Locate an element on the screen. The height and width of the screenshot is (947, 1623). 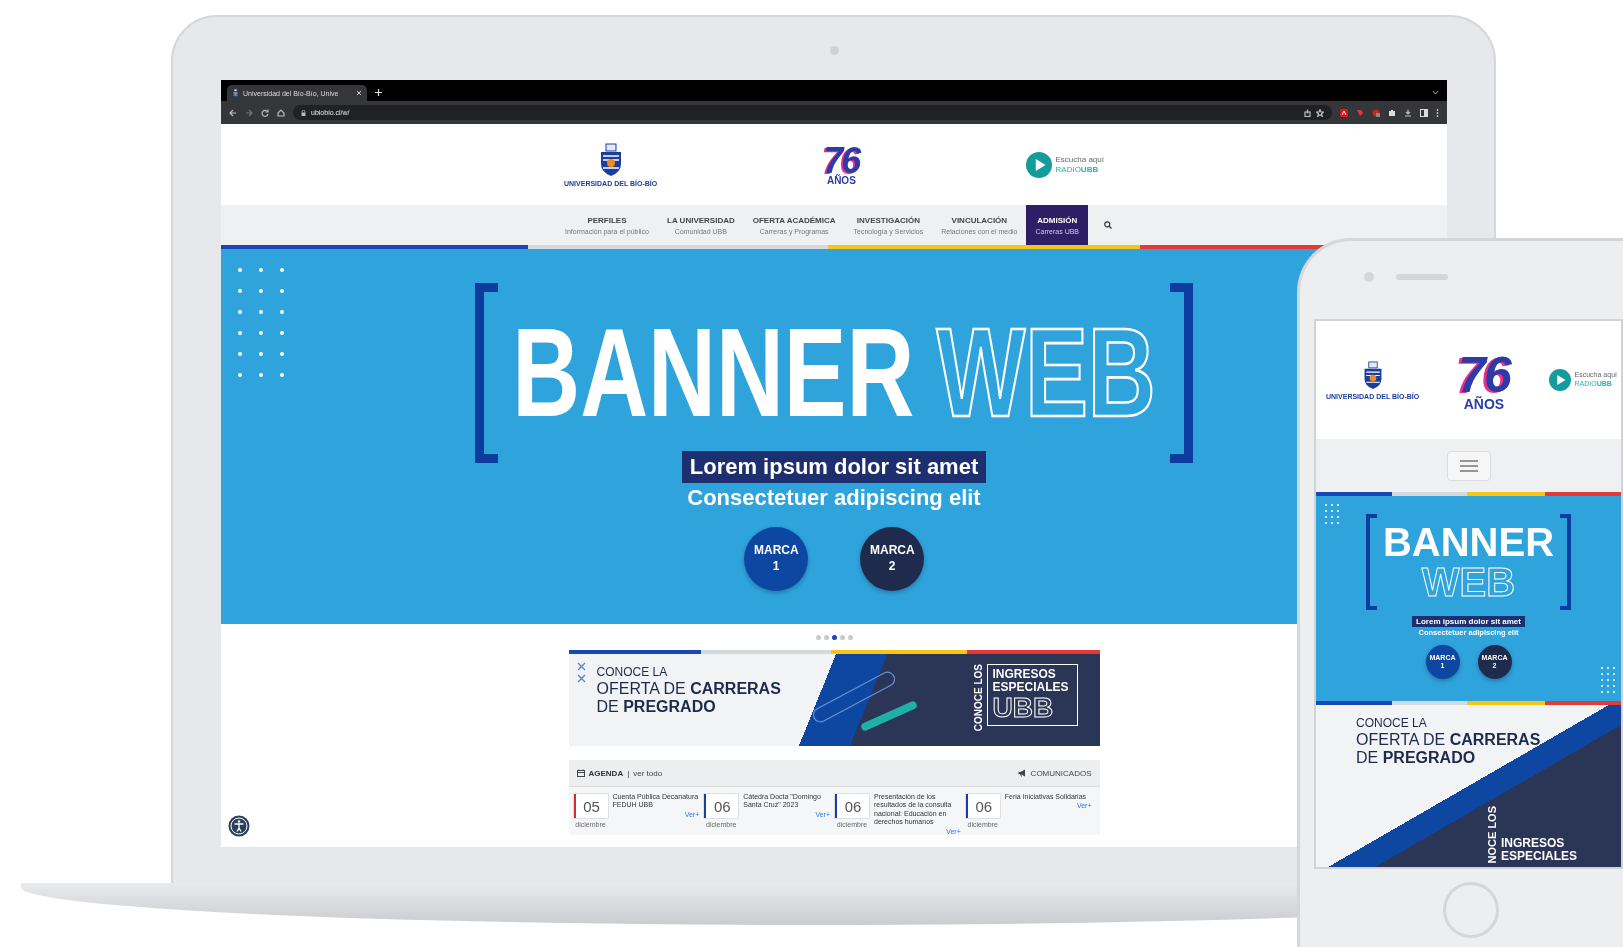
forward-arrow-icon is located at coordinates (249, 112).